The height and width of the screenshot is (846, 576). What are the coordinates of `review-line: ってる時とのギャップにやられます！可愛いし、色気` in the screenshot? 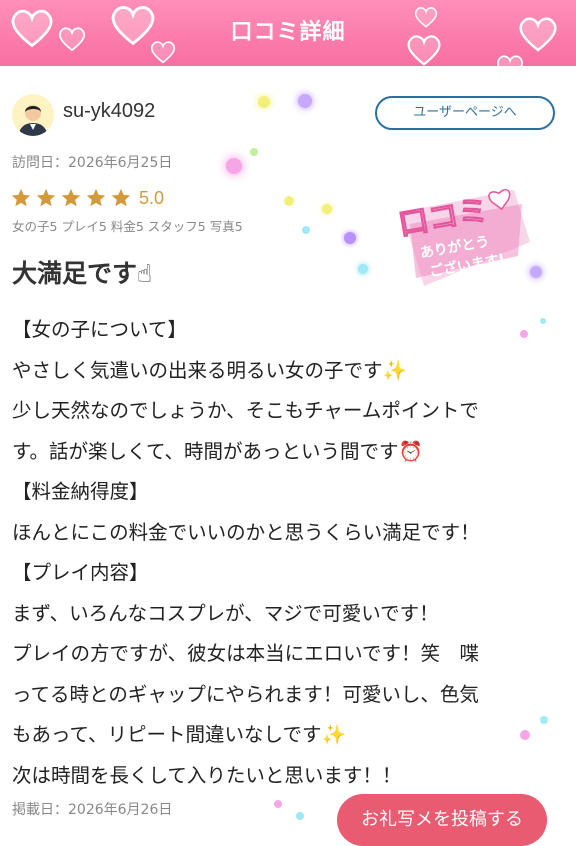 It's located at (245, 694).